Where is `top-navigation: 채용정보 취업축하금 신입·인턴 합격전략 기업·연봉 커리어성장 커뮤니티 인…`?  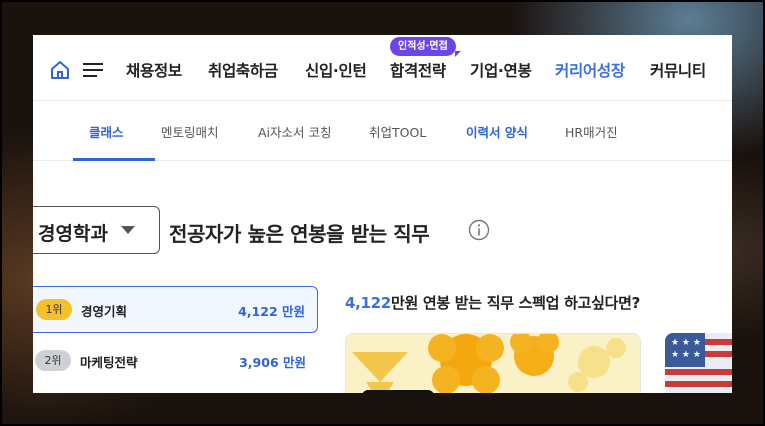
top-navigation: 채용정보 취업축하금 신입·인턴 합격전략 기업·연봉 커리어성장 커뮤니티 인… is located at coordinates (382, 68).